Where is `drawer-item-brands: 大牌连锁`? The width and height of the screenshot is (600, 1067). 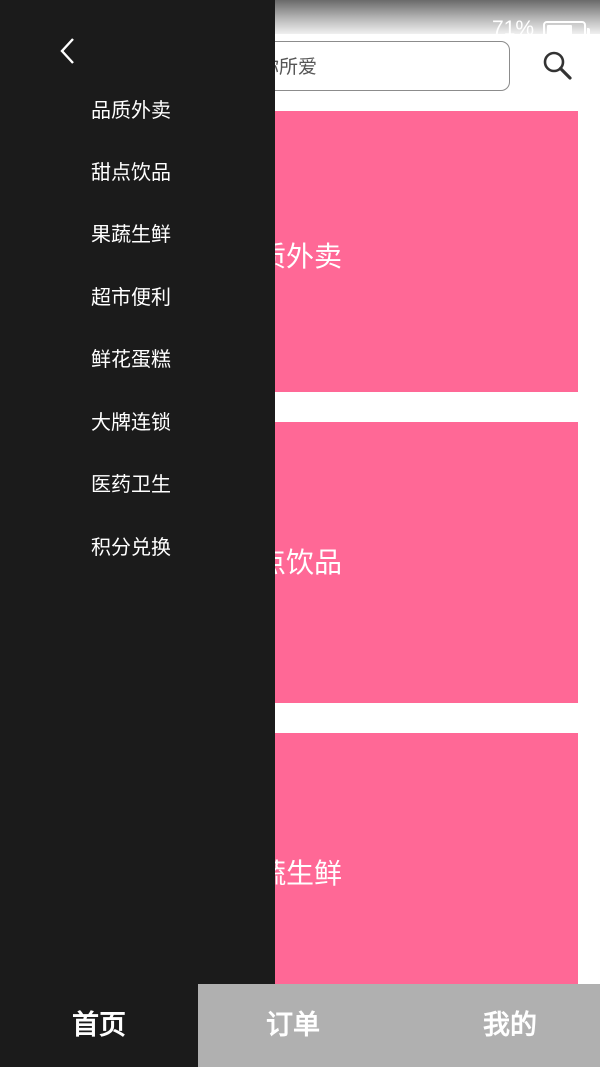
drawer-item-brands: 大牌连锁 is located at coordinates (131, 422).